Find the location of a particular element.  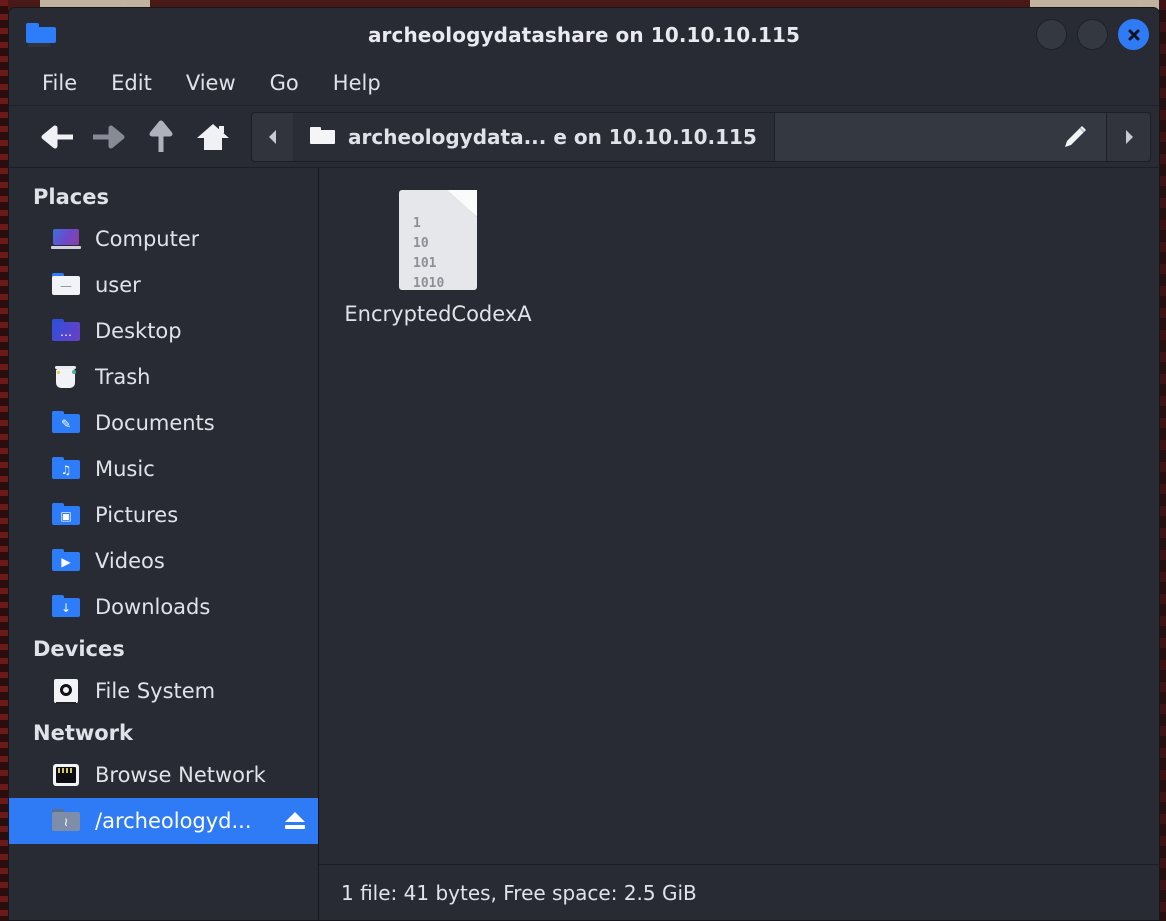

toolbar: archeologydata... e on 10.10.10.115 is located at coordinates (584, 137).